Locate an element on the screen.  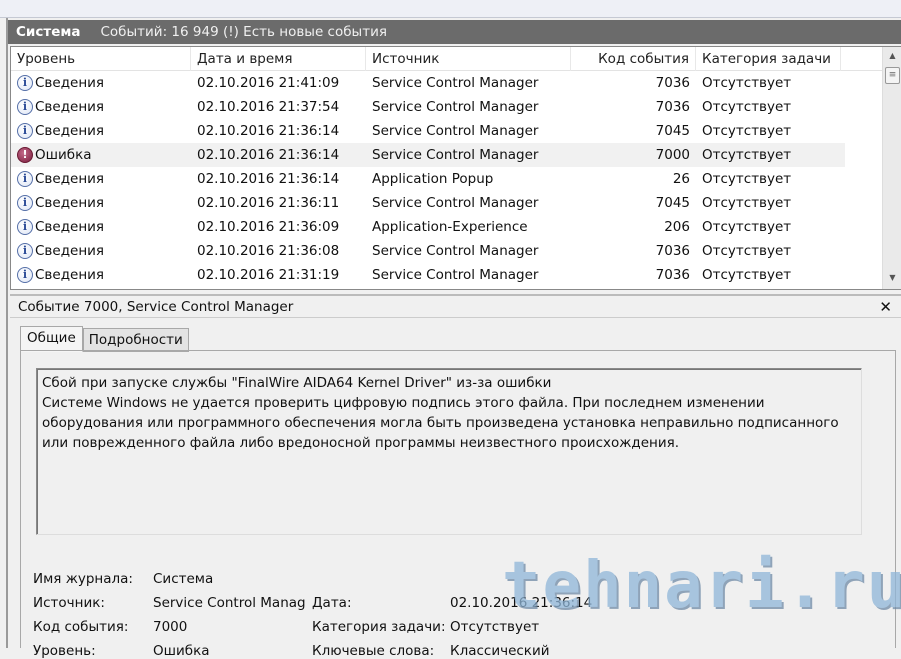
scroll-thumb: ≡ is located at coordinates (892, 75).